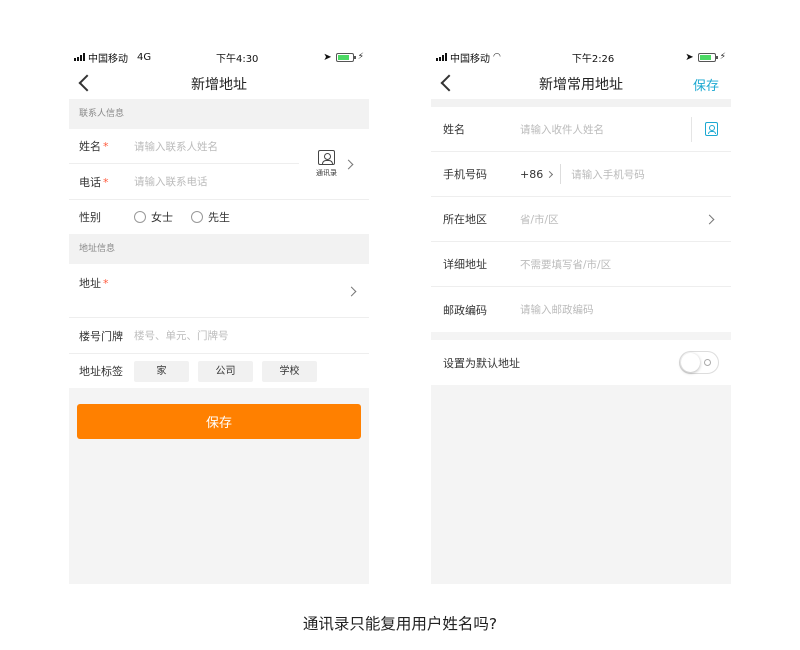  I want to click on phone-row: 电话 * 请输入联系电话, so click(184, 181).